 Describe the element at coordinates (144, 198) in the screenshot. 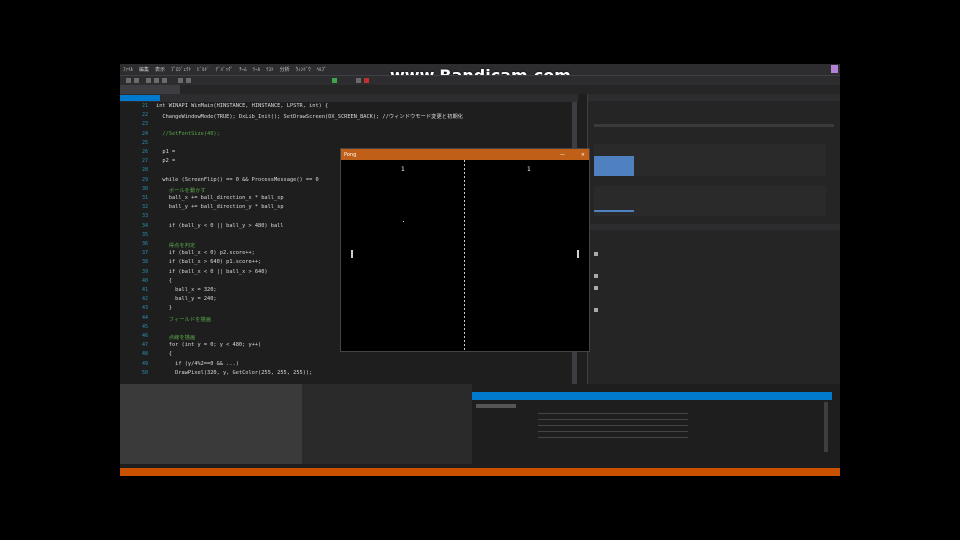

I see `line-number: 31` at that location.